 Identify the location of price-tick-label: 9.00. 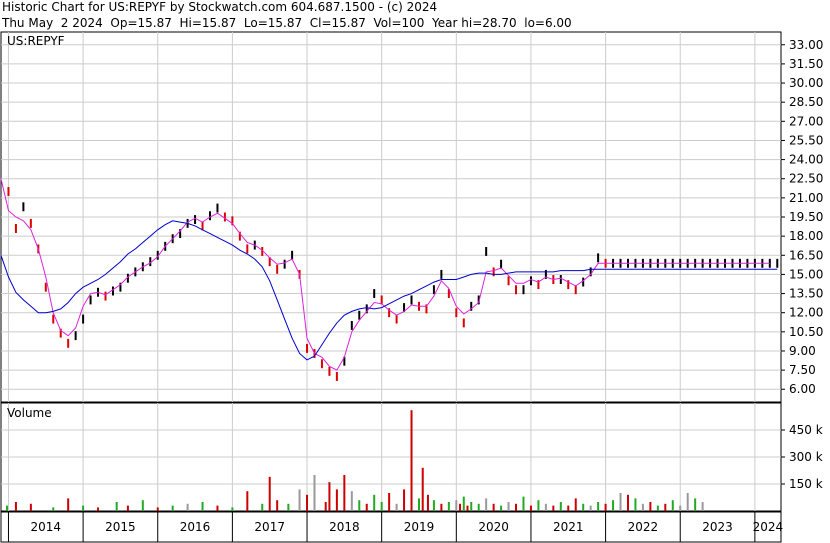
(802, 351).